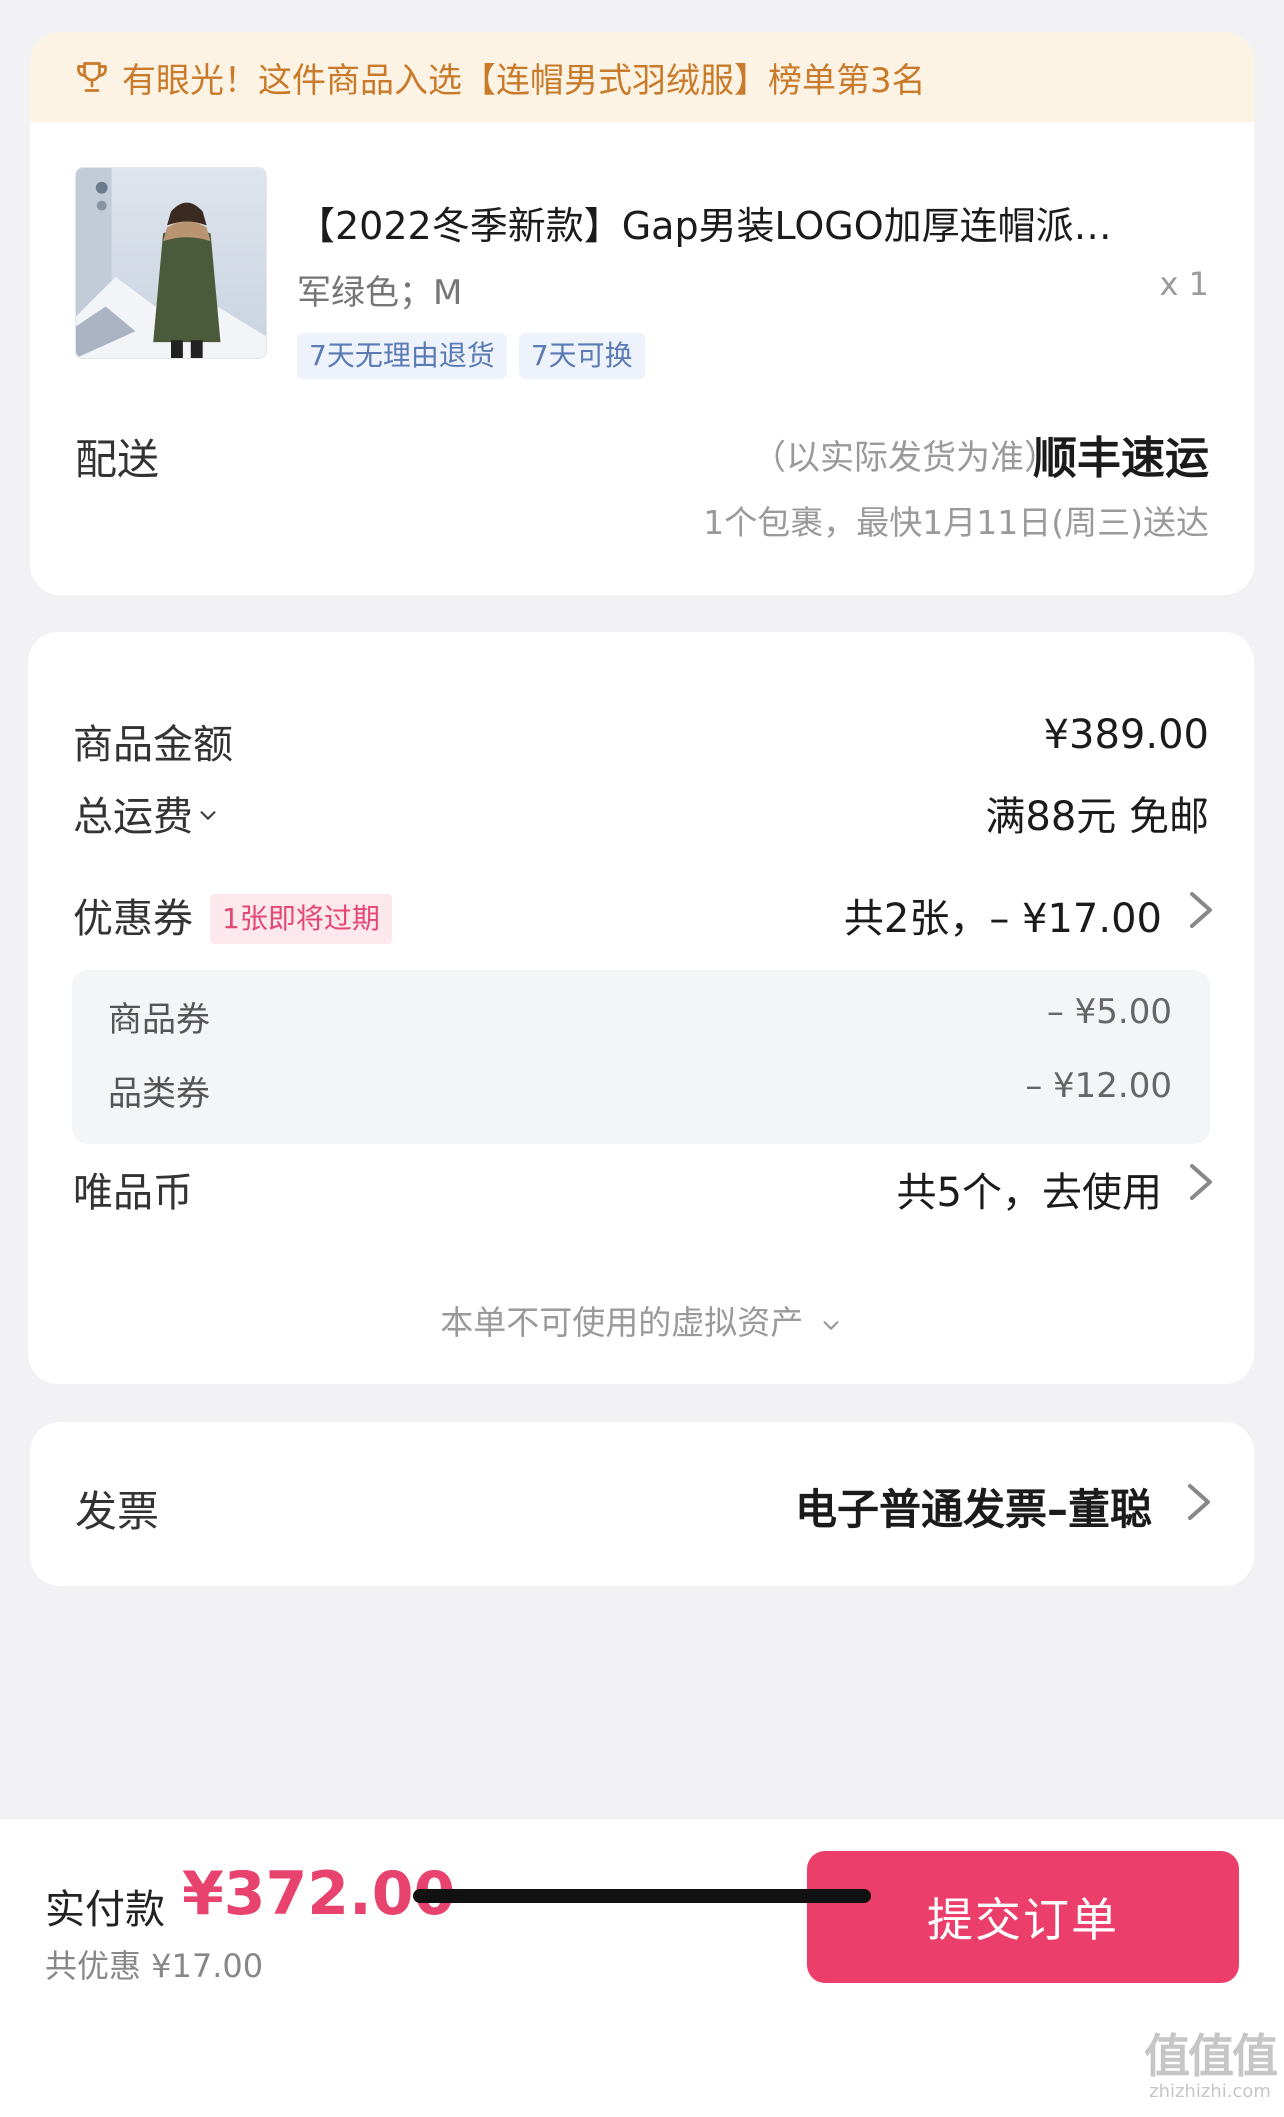 The height and width of the screenshot is (2117, 1284). Describe the element at coordinates (905, 458) in the screenshot. I see `delivery-note: （以实际发货为准）` at that location.